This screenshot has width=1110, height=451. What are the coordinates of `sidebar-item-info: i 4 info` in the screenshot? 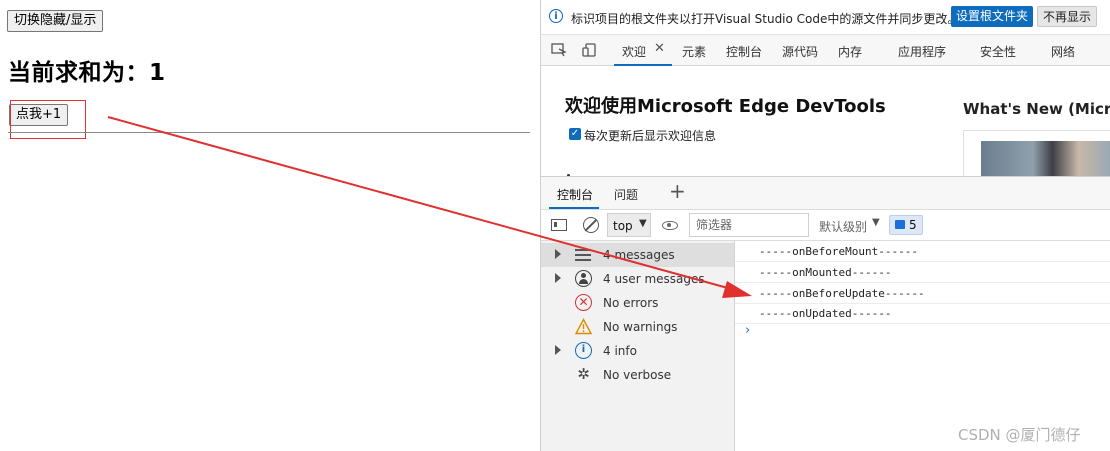 It's located at (637, 351).